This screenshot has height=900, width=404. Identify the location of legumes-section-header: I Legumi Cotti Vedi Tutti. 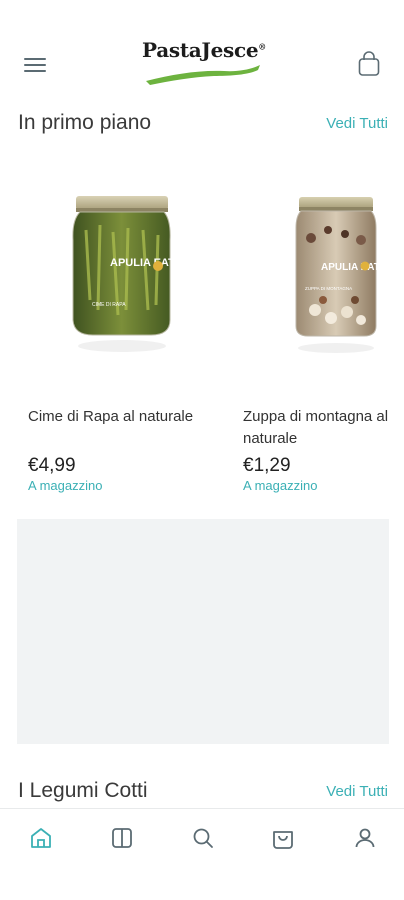
(203, 794).